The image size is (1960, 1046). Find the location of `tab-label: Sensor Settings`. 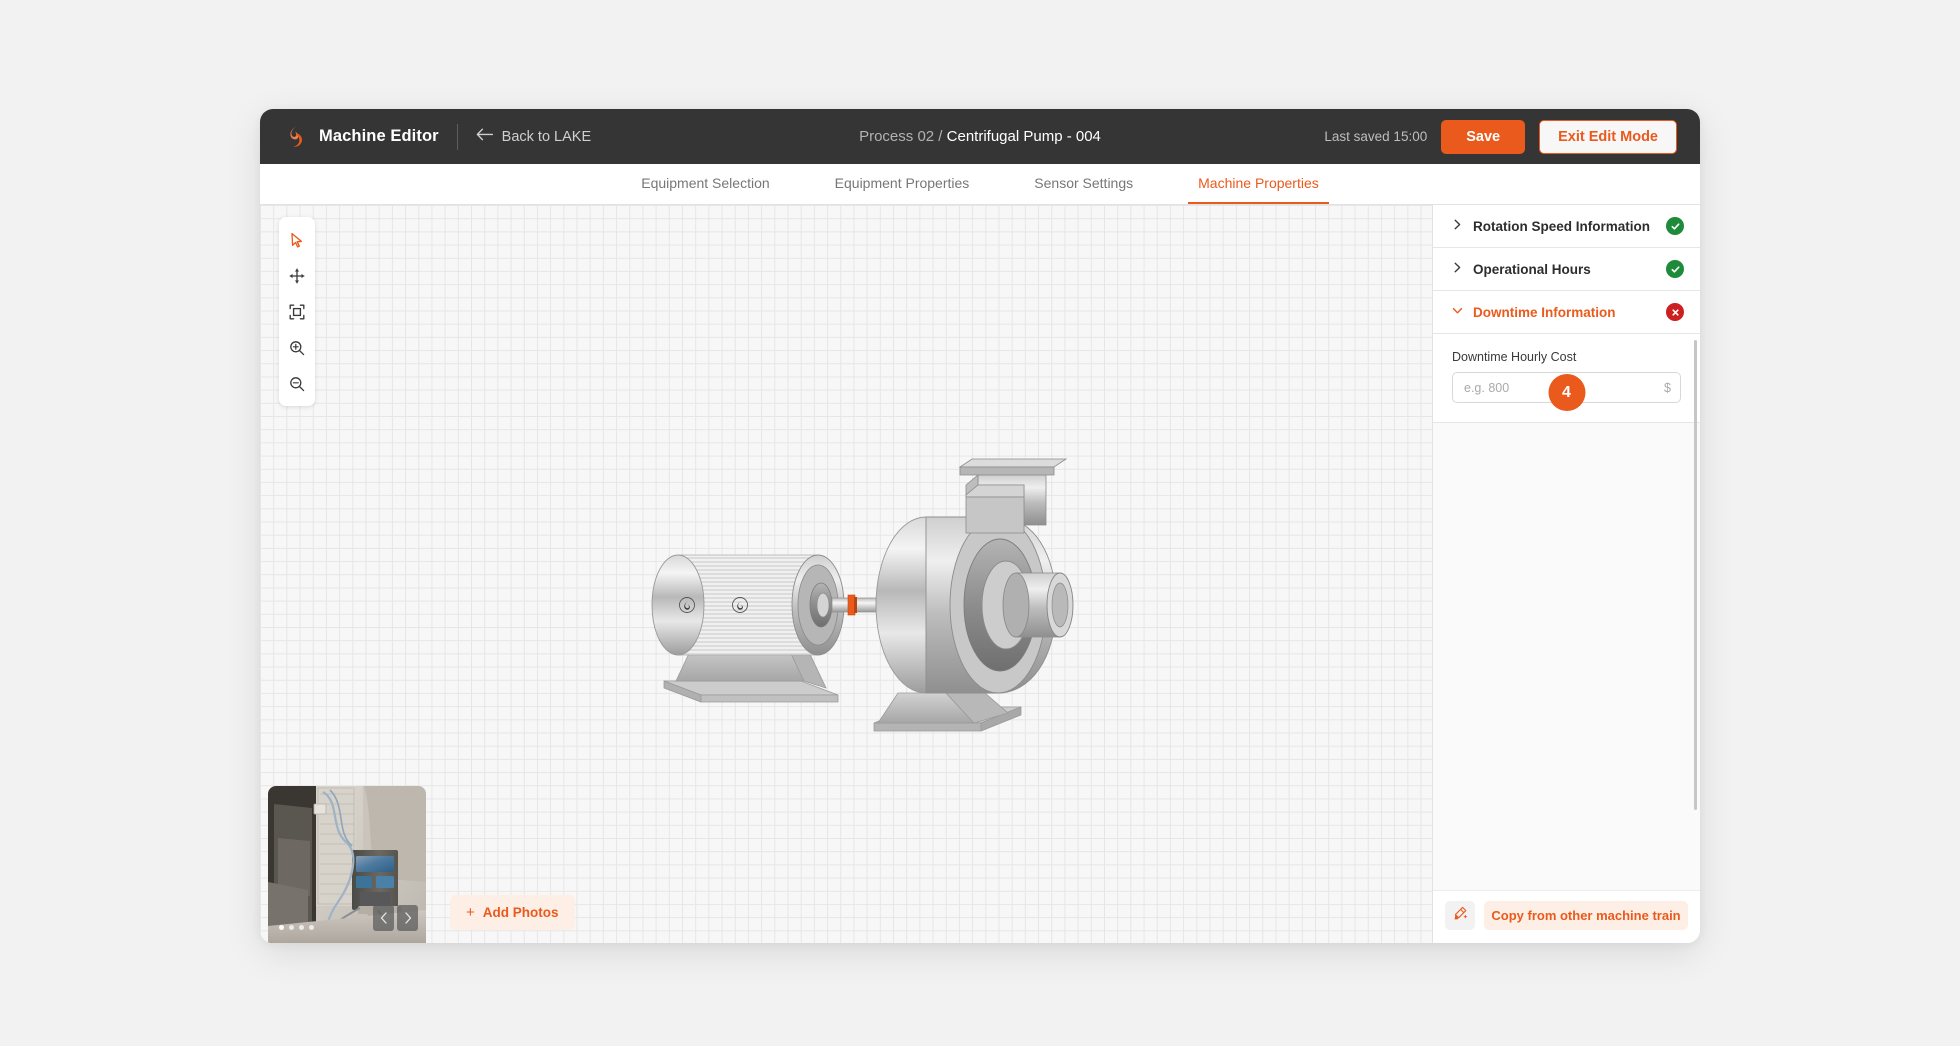

tab-label: Sensor Settings is located at coordinates (1084, 183).